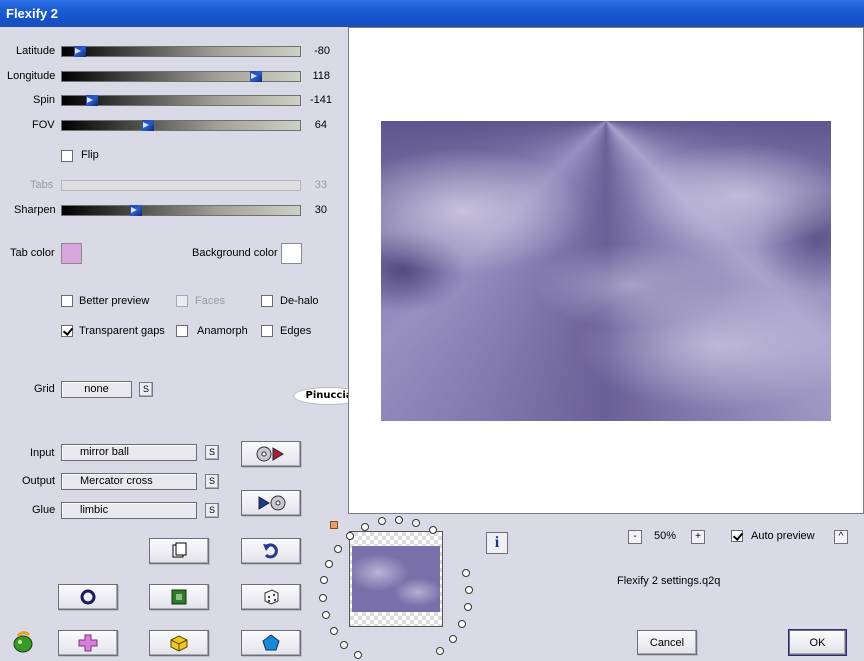 Image resolution: width=864 pixels, height=661 pixels. I want to click on collapse-button: ^, so click(841, 537).